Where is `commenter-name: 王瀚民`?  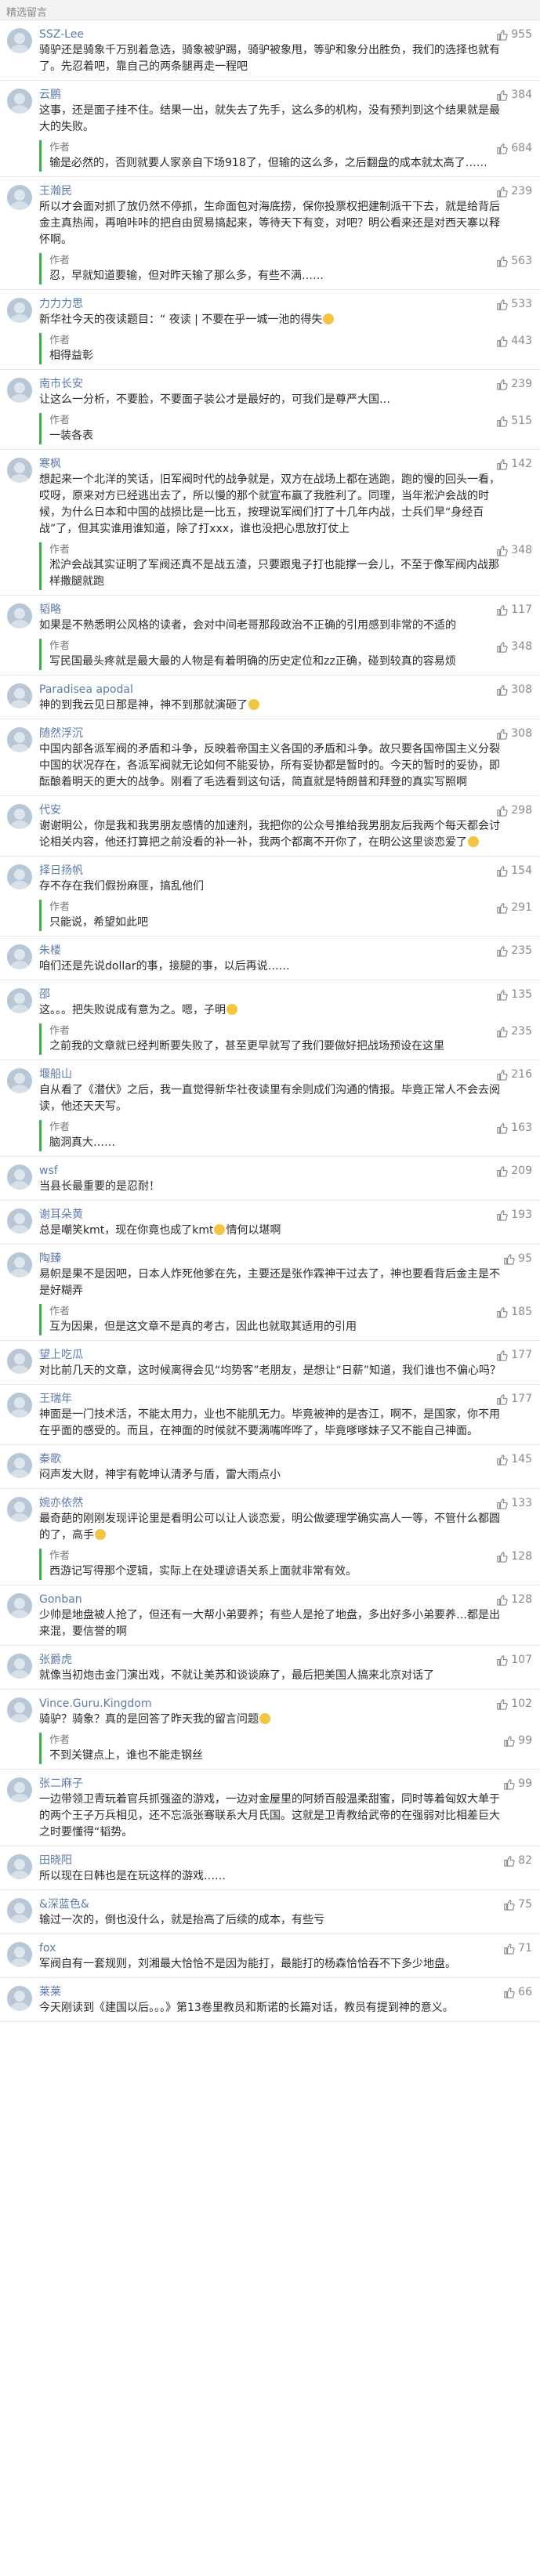 commenter-name: 王瀚民 is located at coordinates (285, 191).